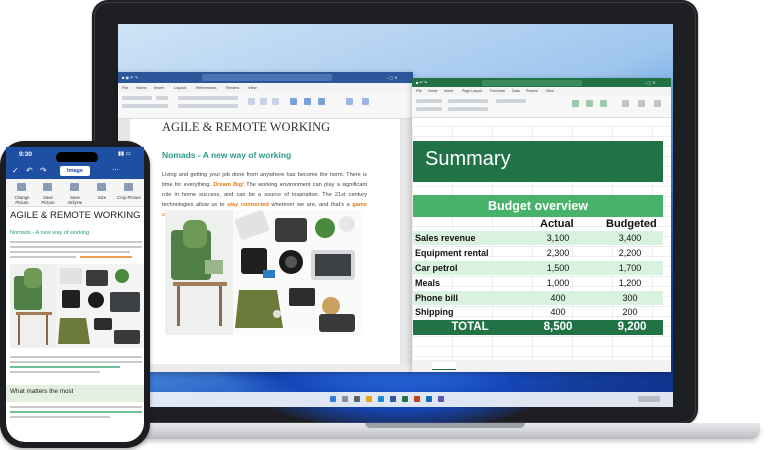 Image resolution: width=773 pixels, height=450 pixels. What do you see at coordinates (632, 327) in the screenshot?
I see `total-budgeted: 9,200` at bounding box center [632, 327].